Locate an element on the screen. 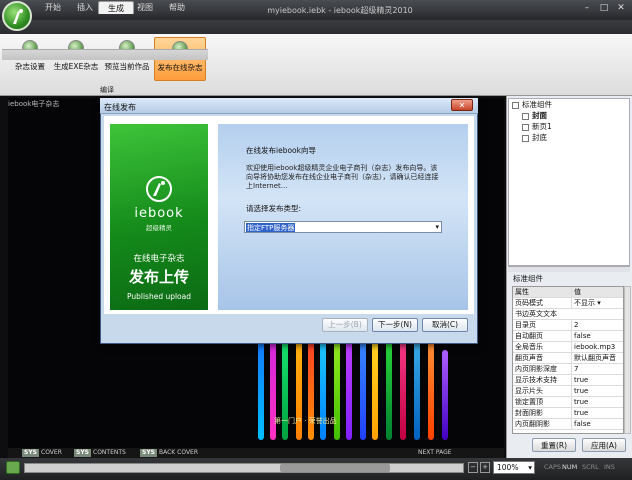  tree-item-label: 封底 is located at coordinates (539, 137).